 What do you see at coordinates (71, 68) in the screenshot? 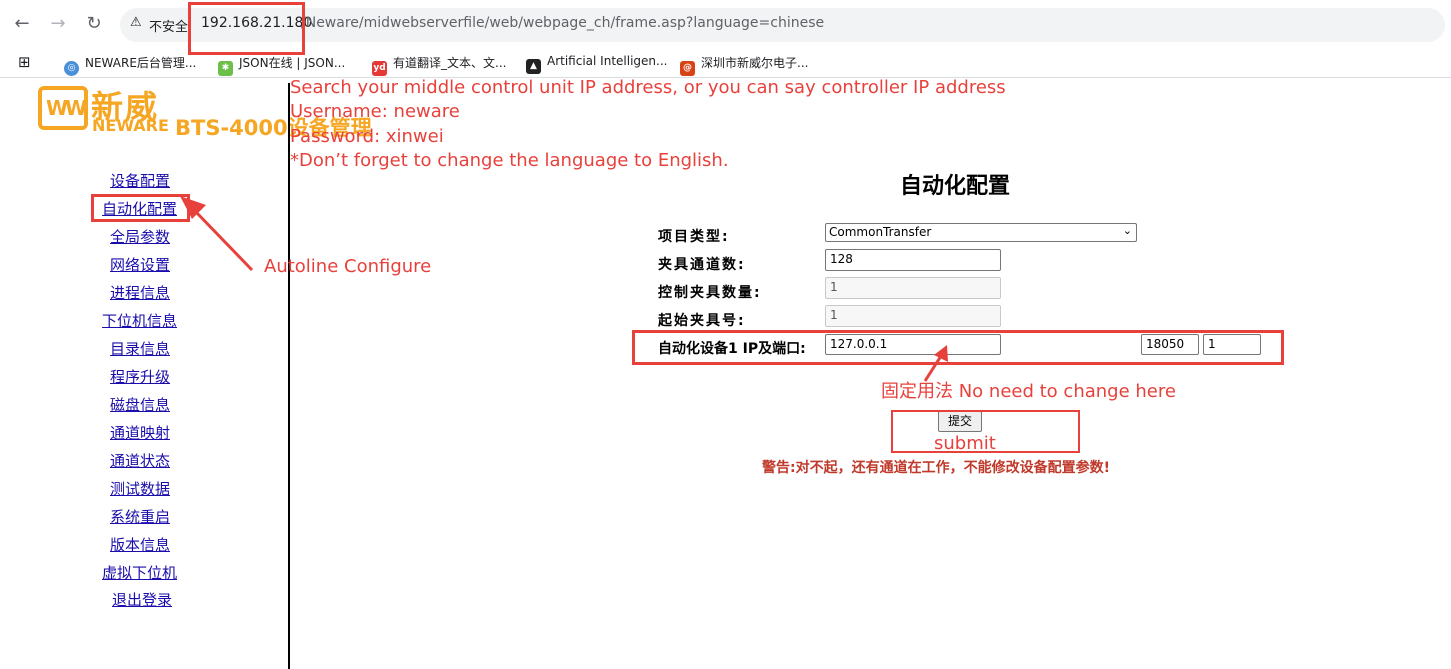
I see `globe-icon: ◎` at bounding box center [71, 68].